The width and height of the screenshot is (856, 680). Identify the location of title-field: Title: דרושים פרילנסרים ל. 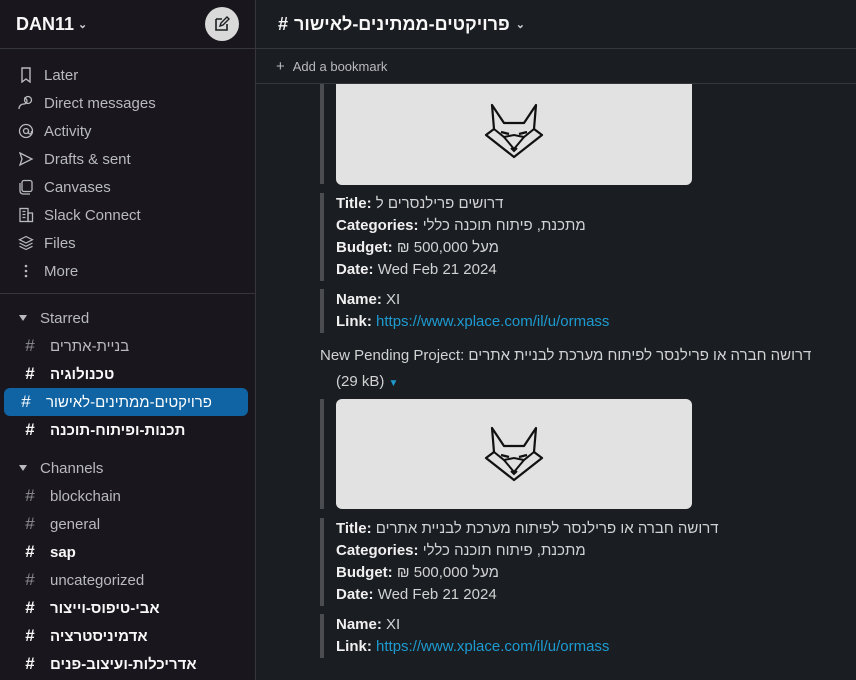
(596, 204).